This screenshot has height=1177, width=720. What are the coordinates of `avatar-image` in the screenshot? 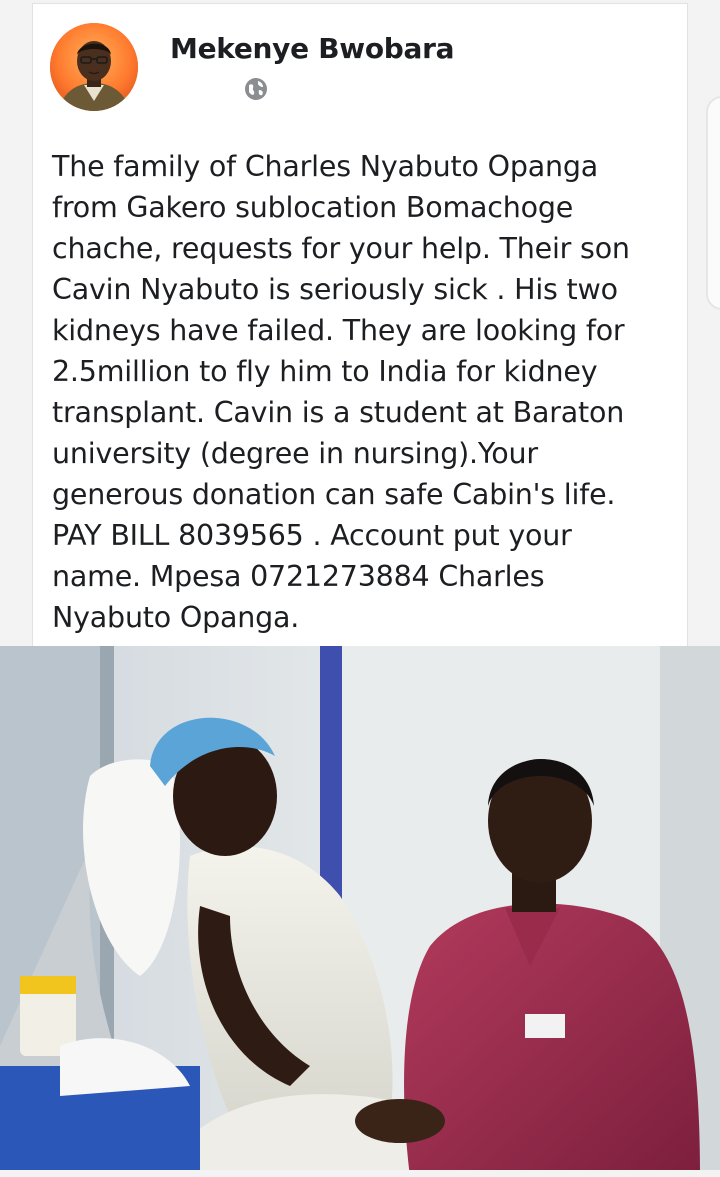 It's located at (94, 67).